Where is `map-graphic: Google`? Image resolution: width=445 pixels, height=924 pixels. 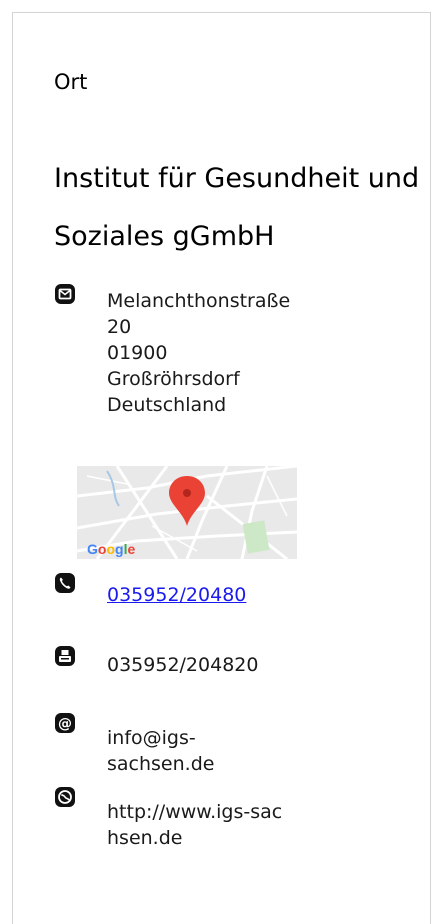
map-graphic: Google is located at coordinates (187, 512).